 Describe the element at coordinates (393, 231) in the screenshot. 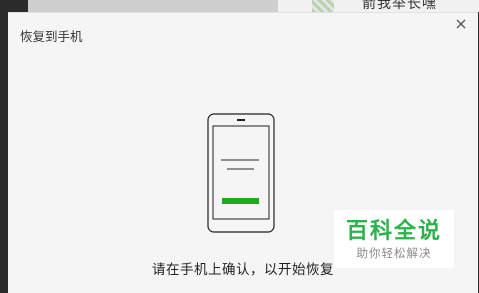

I see `watermark-title: 百科全说` at that location.